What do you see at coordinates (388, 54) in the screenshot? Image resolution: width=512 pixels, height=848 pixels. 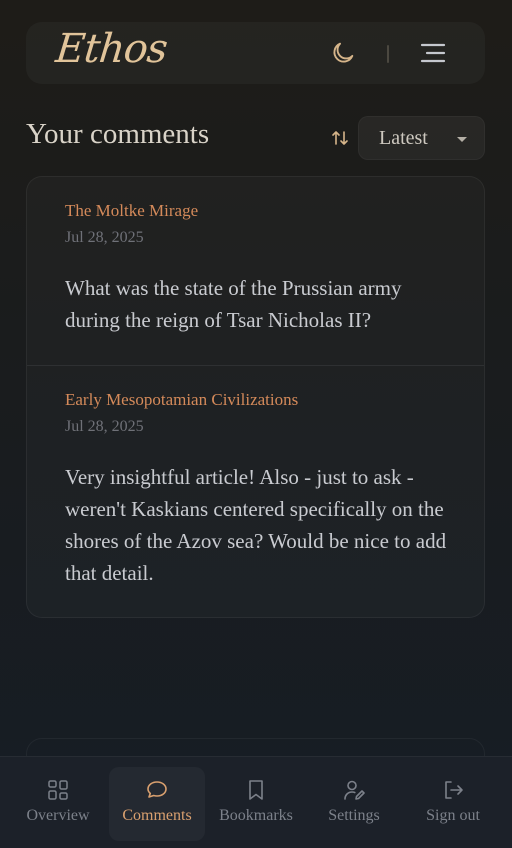 I see `header-divider` at bounding box center [388, 54].